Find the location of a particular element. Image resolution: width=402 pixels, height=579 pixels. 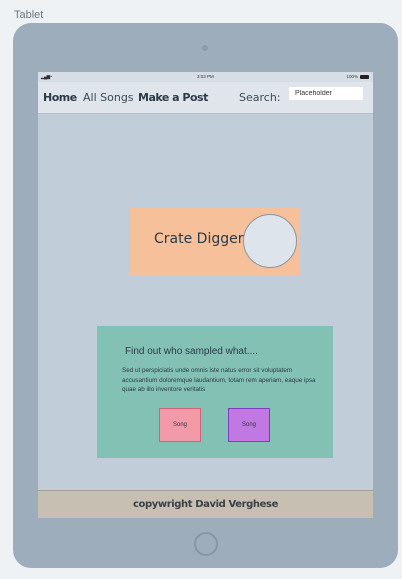

status-bar: ▂▄▆ • 3:03 PM 100% is located at coordinates (205, 77).